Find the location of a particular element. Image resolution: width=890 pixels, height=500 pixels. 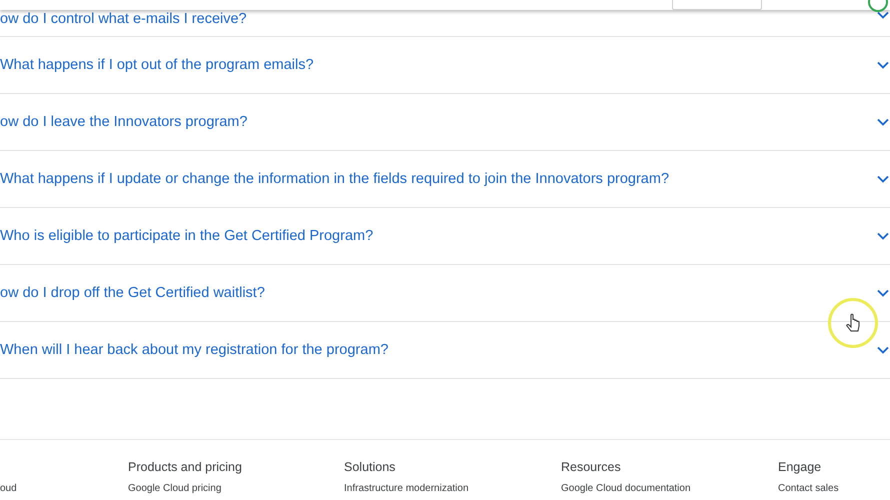

faq-question: What happens if I opt out of the program emails? is located at coordinates (157, 65).